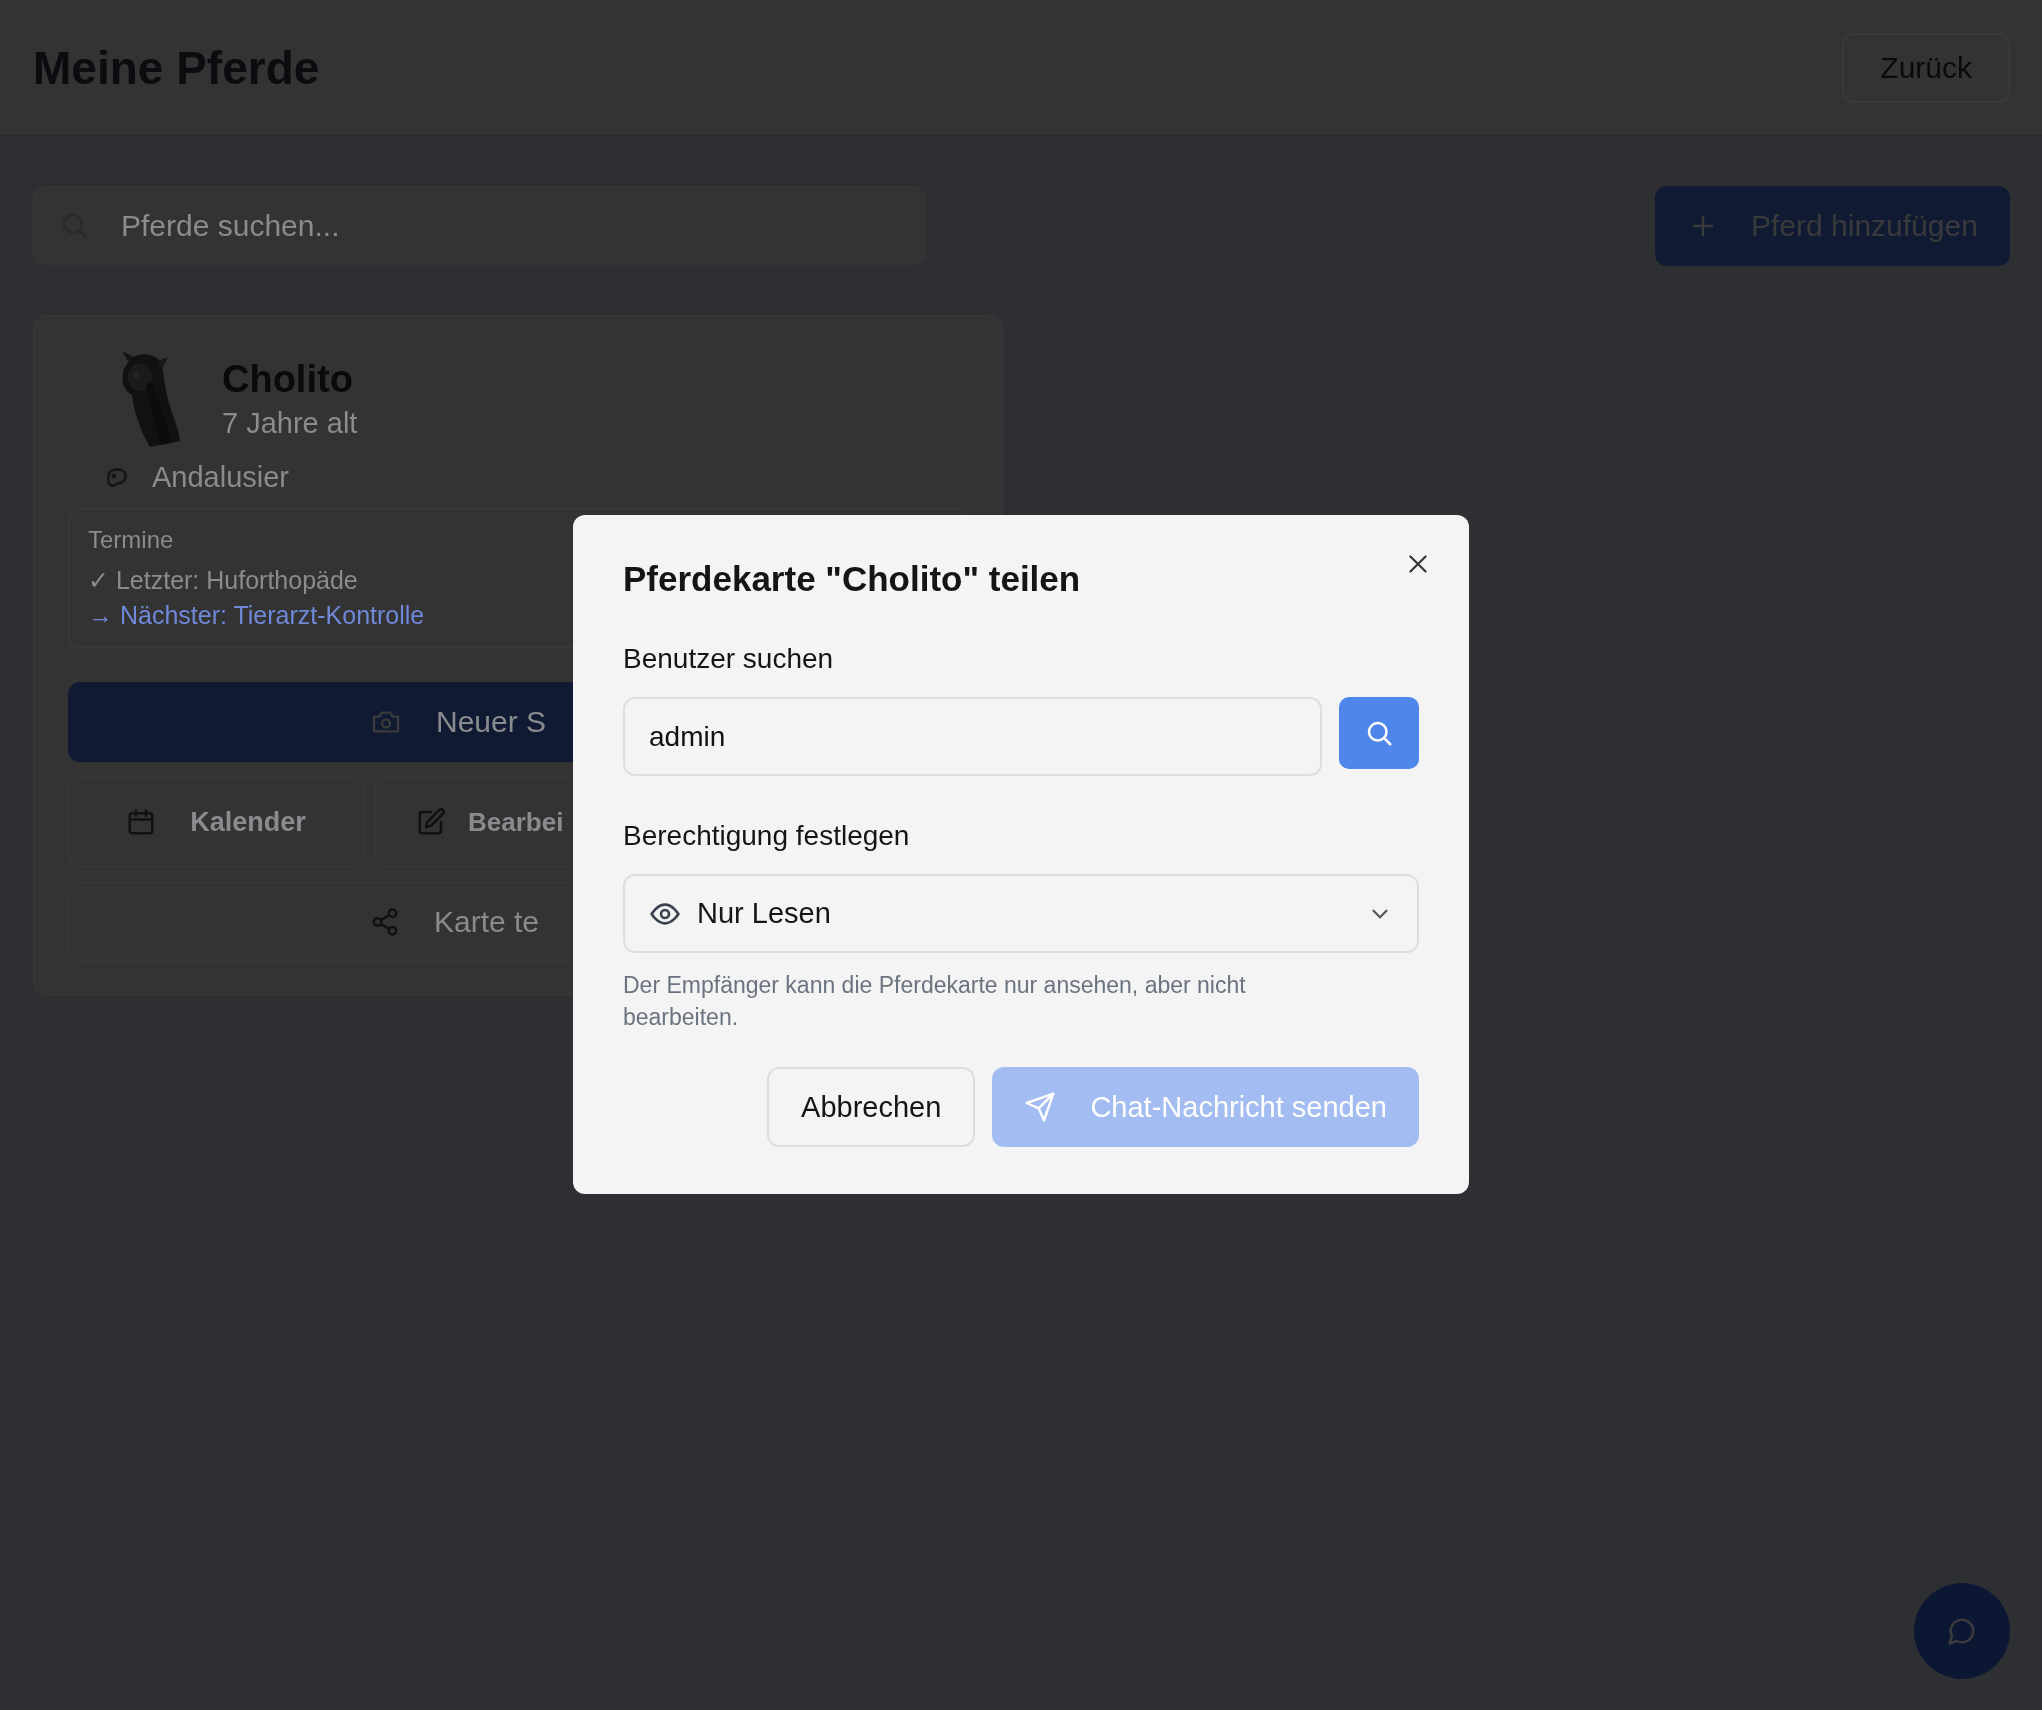 The width and height of the screenshot is (2042, 1710). What do you see at coordinates (972, 736) in the screenshot?
I see `user-search-field: admin` at bounding box center [972, 736].